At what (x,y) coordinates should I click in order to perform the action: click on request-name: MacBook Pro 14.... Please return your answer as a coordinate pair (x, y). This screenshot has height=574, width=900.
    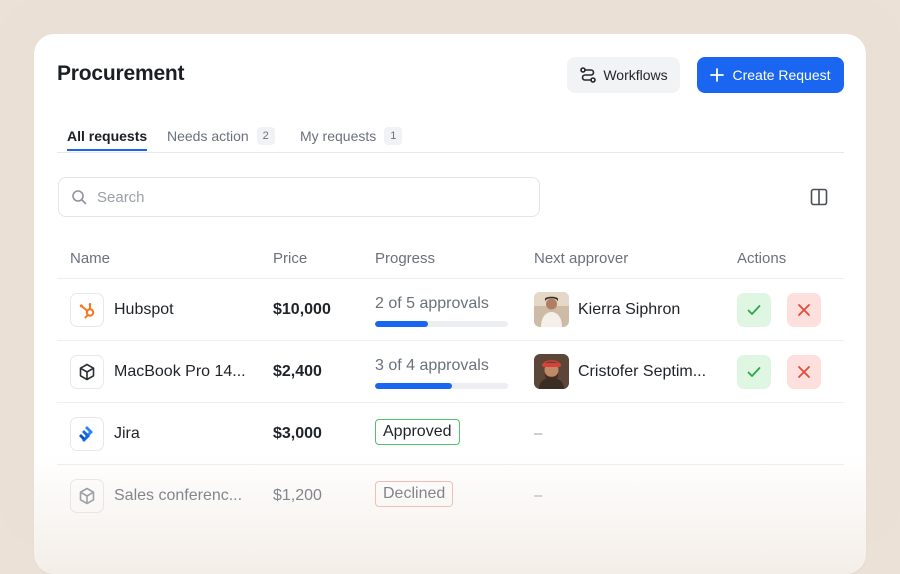
    Looking at the image, I should click on (180, 371).